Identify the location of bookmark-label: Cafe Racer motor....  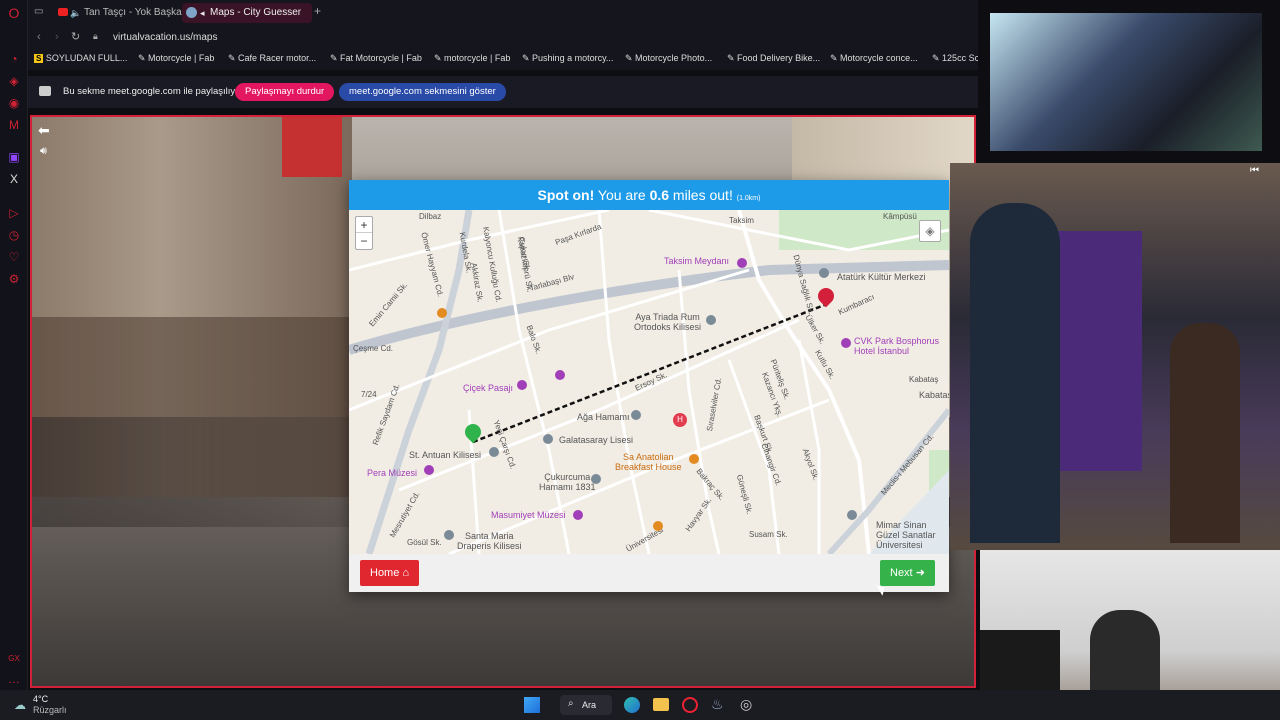
(277, 58).